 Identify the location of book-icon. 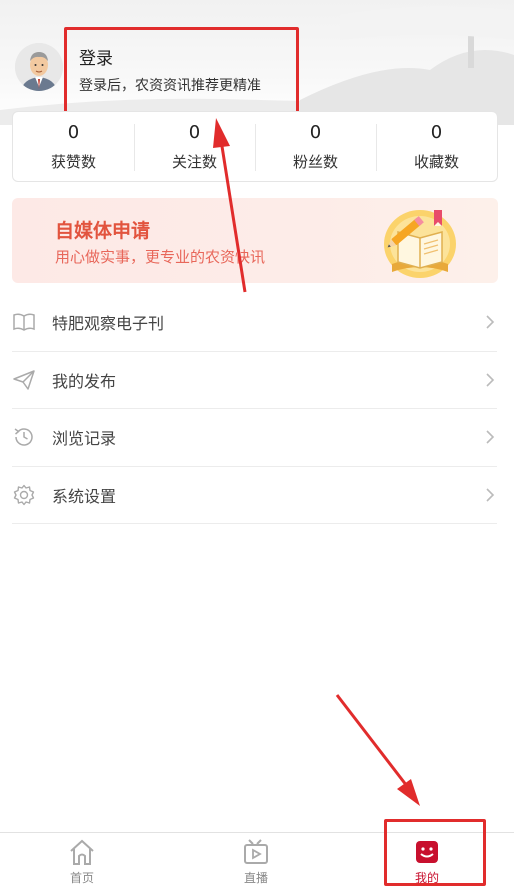
(24, 322).